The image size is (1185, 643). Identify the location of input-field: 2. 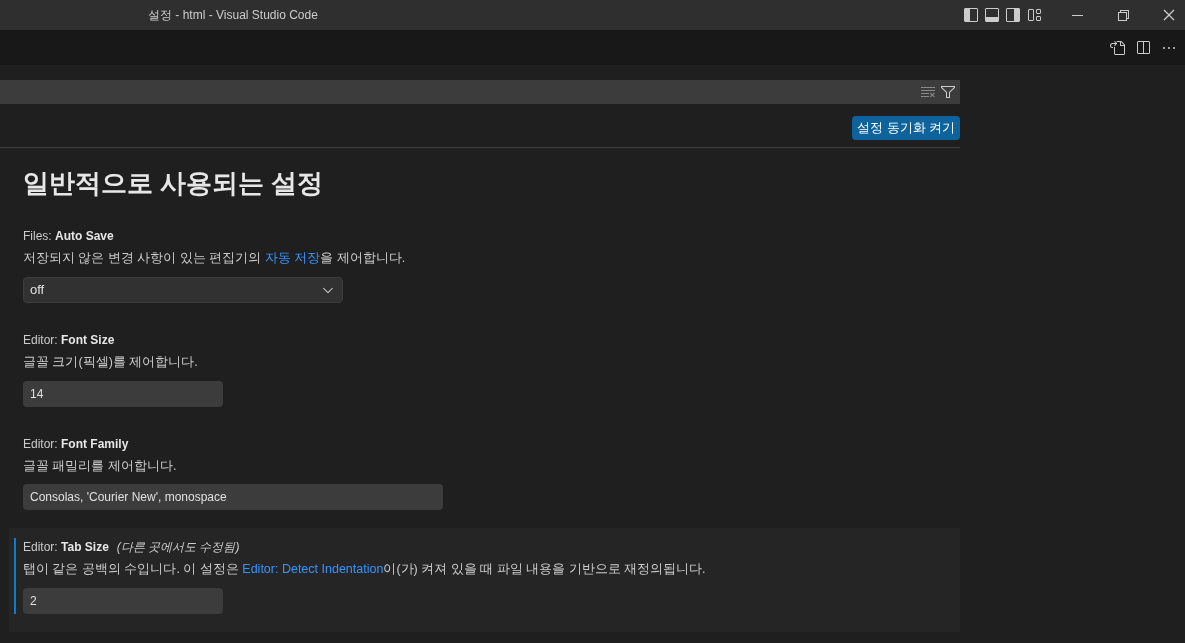
(123, 601).